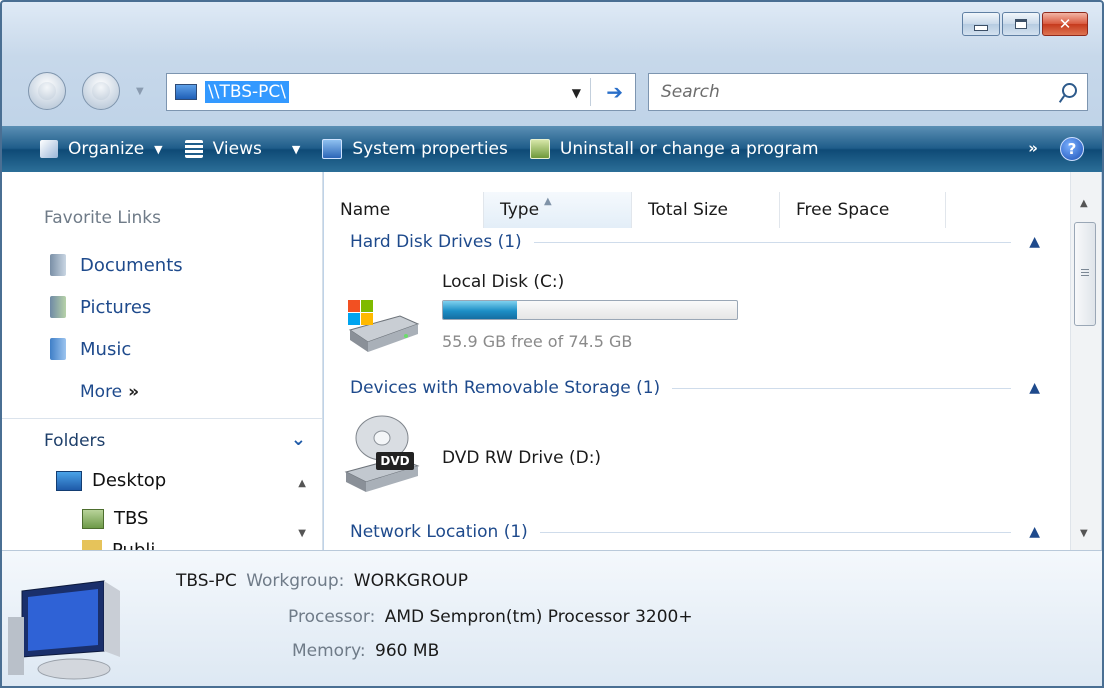  Describe the element at coordinates (1084, 203) in the screenshot. I see `scroll-up-icon: ▲` at that location.